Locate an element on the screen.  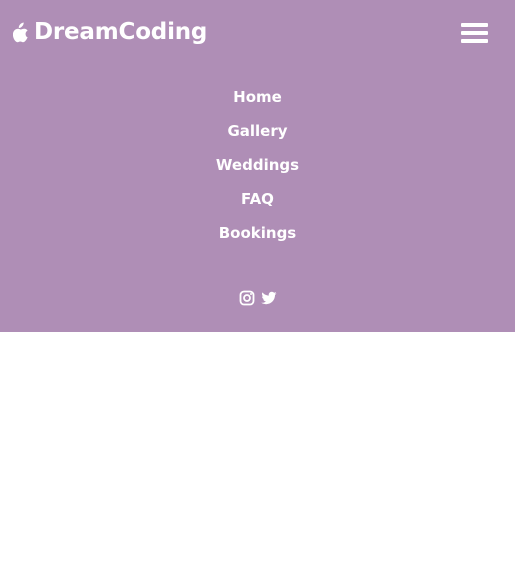
nav-link-home: Home is located at coordinates (257, 97).